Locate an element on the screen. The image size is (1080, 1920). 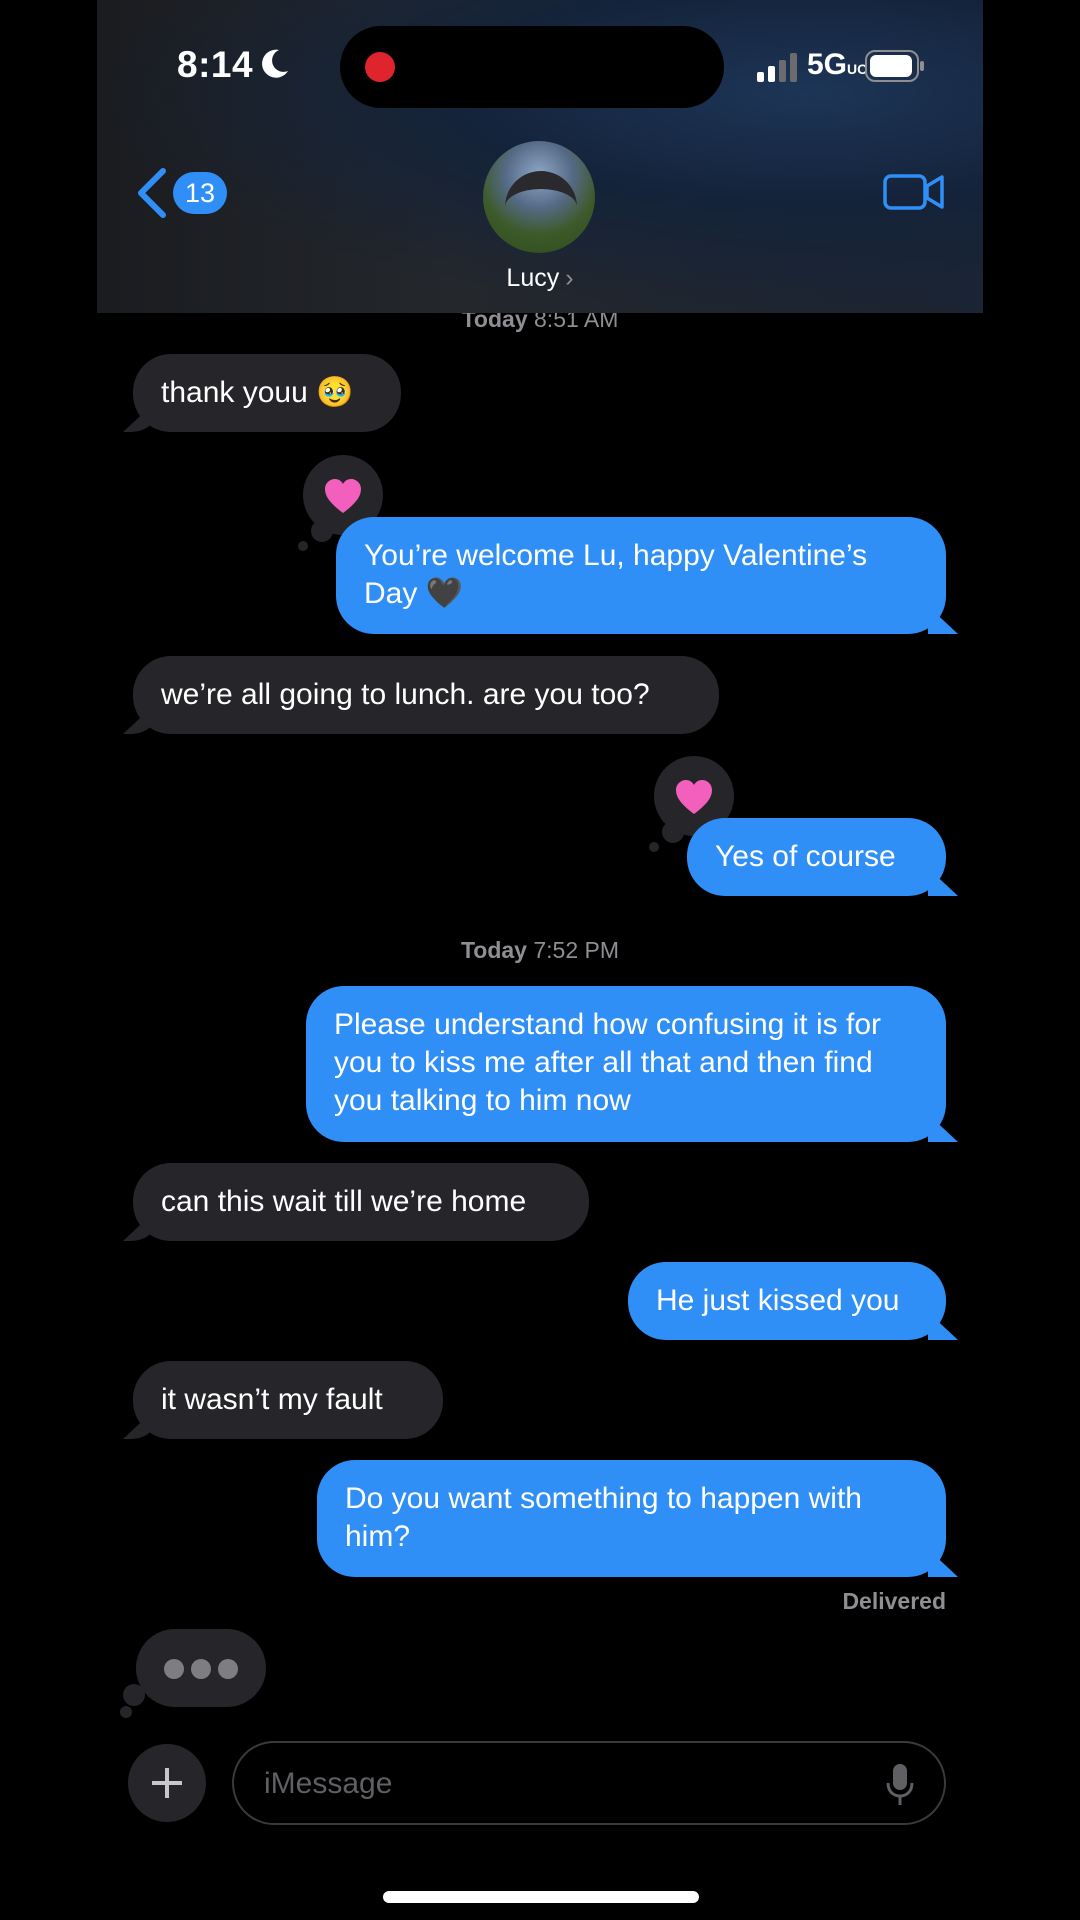
video-call-icon is located at coordinates (914, 192).